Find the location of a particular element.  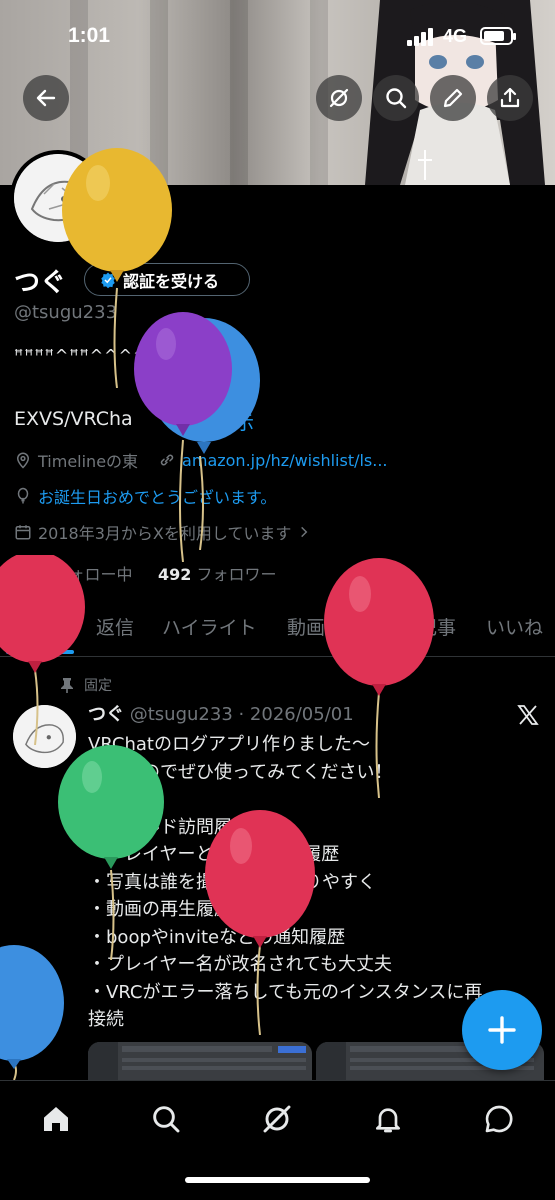

share-icon is located at coordinates (510, 97).